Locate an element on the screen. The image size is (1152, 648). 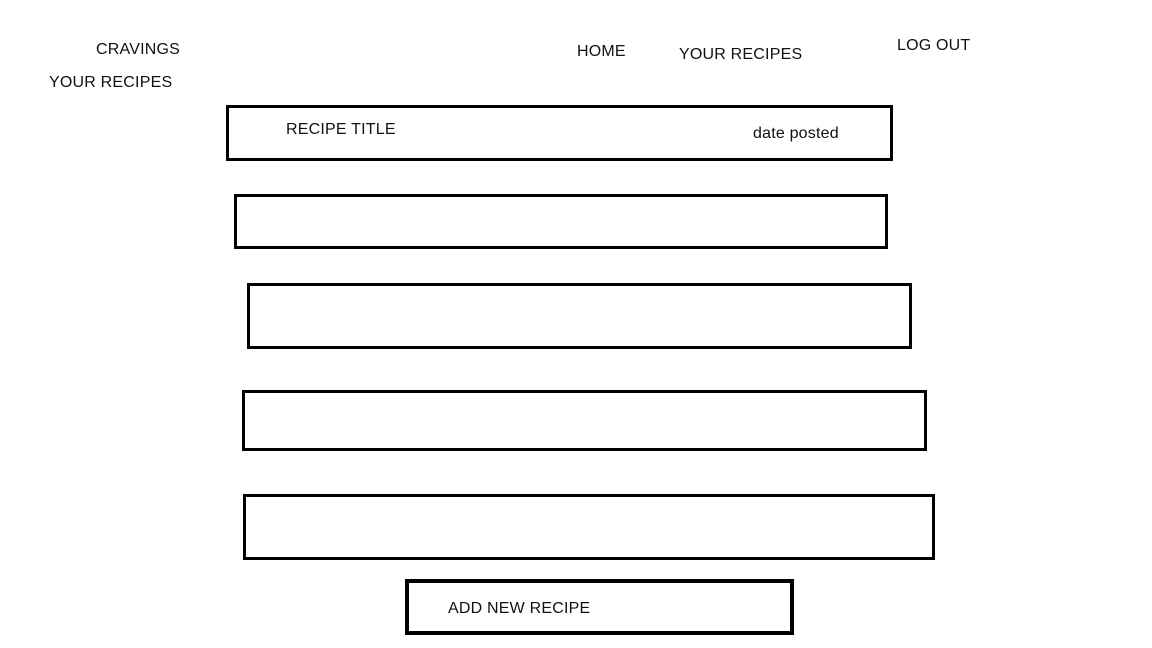
brand-logo: CRAVINGS is located at coordinates (138, 50).